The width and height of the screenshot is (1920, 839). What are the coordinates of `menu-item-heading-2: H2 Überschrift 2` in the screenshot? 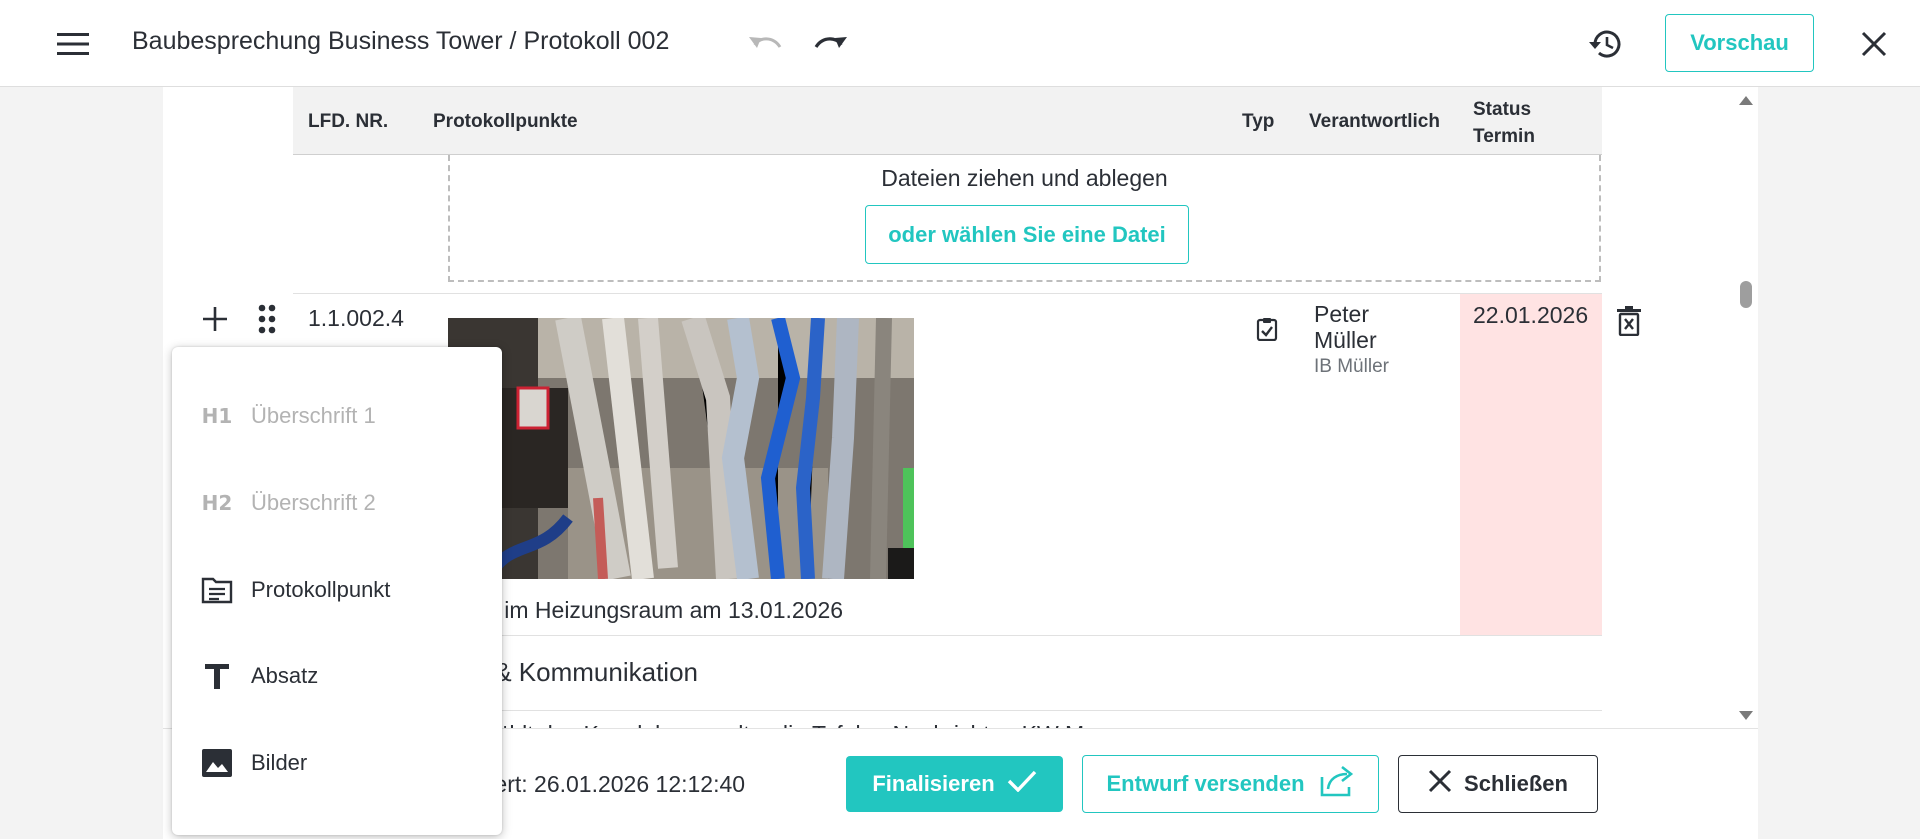 It's located at (337, 503).